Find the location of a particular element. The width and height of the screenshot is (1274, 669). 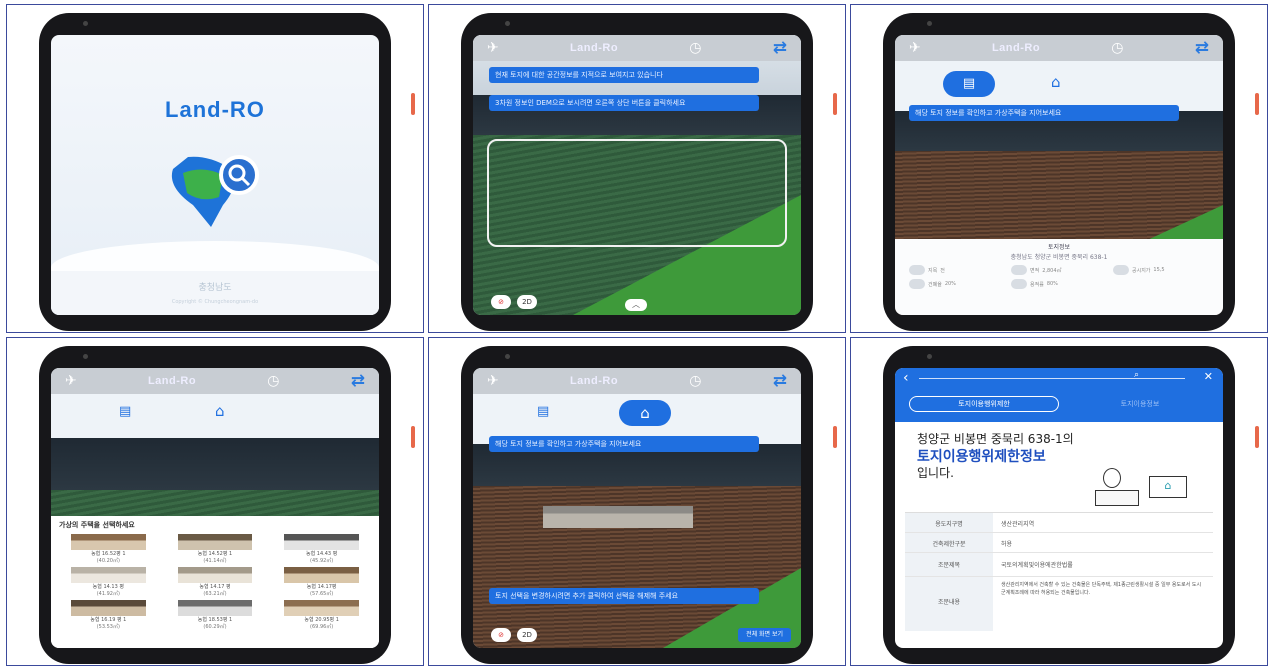

info-bubble: 해당 토지 정보를 확인하고 가상주택을 지어보세요 is located at coordinates (1044, 113).